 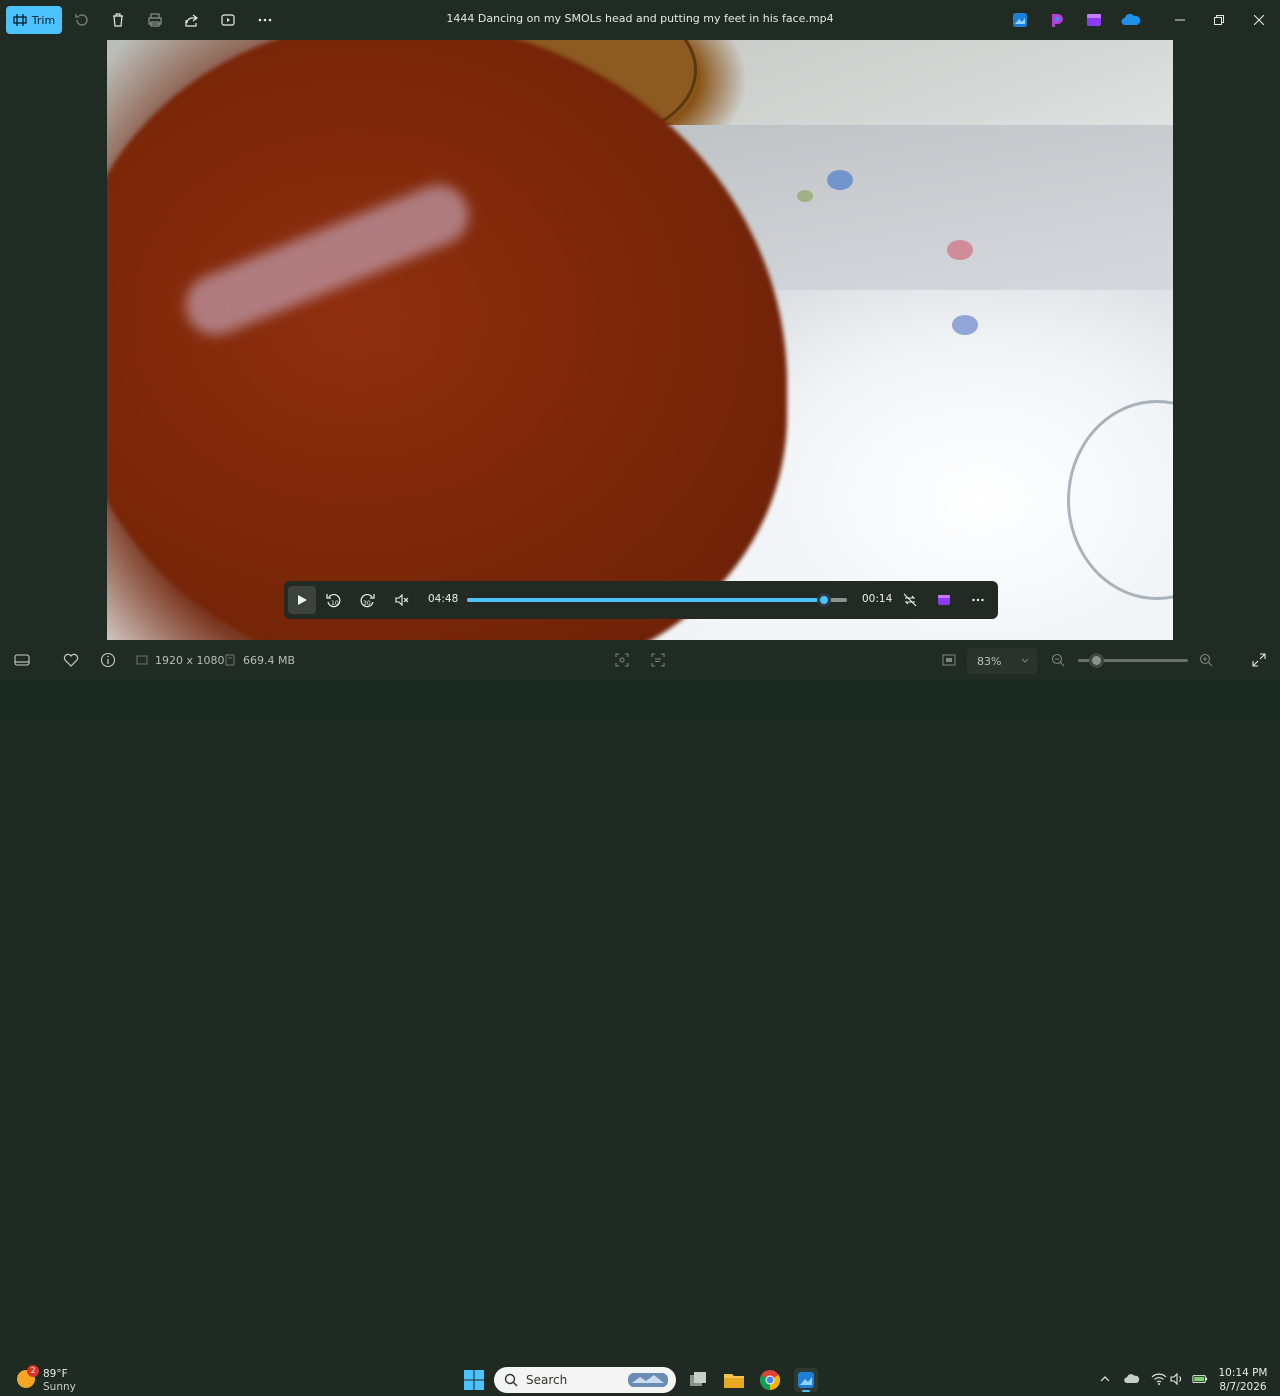 I want to click on forward-30-icon: 30, so click(x=367, y=600).